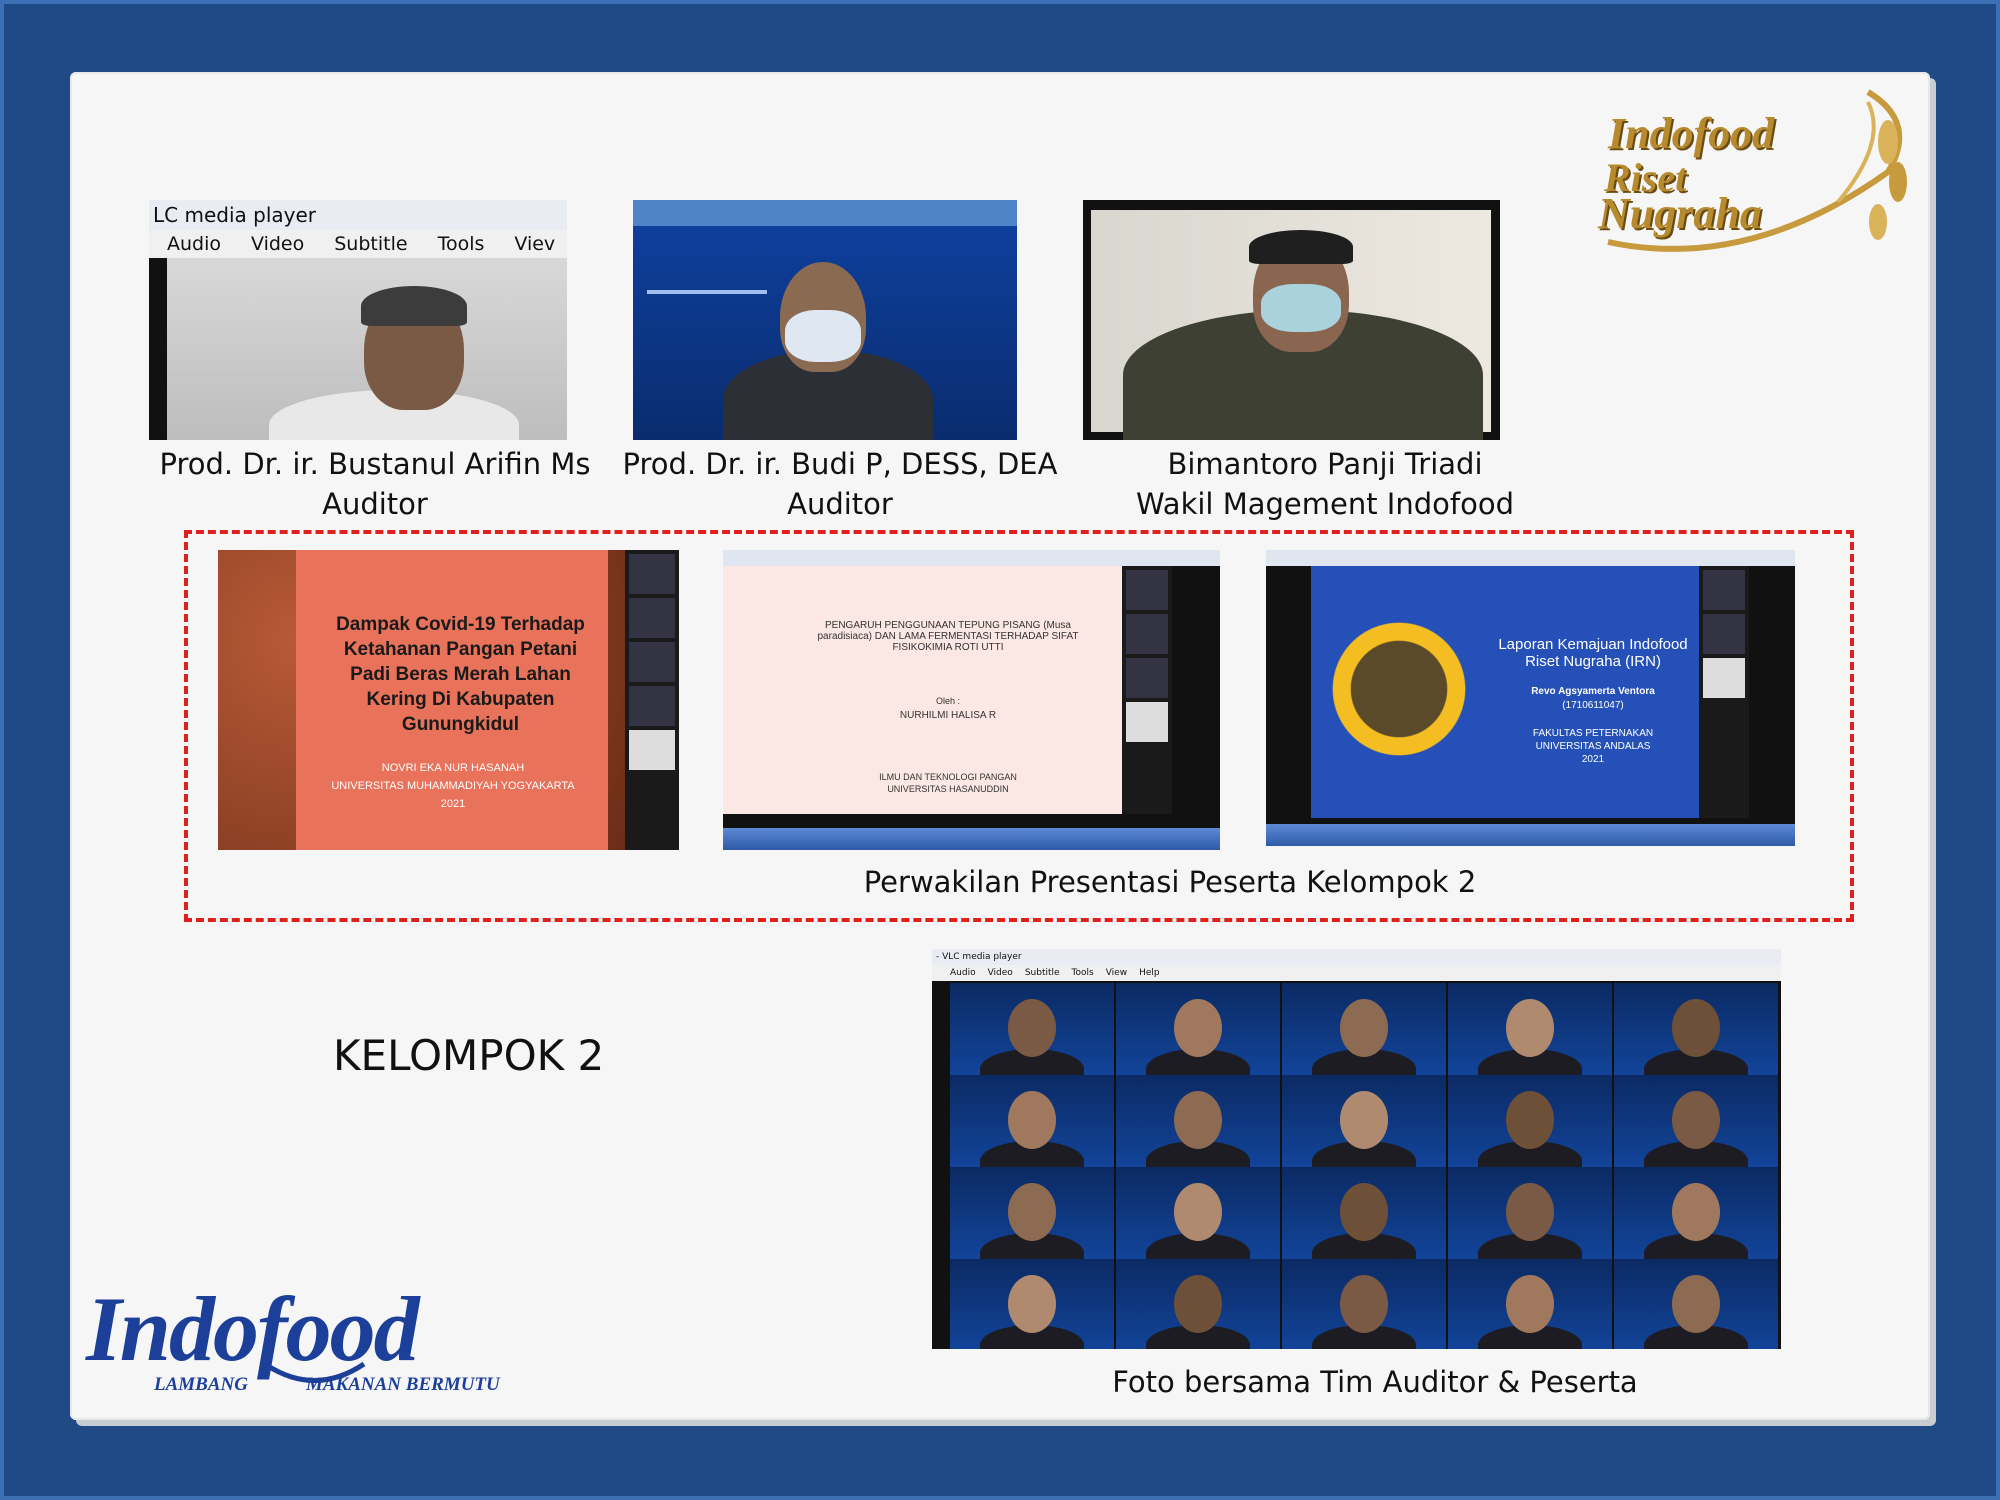  Describe the element at coordinates (825, 320) in the screenshot. I see `auditor-2-video` at that location.